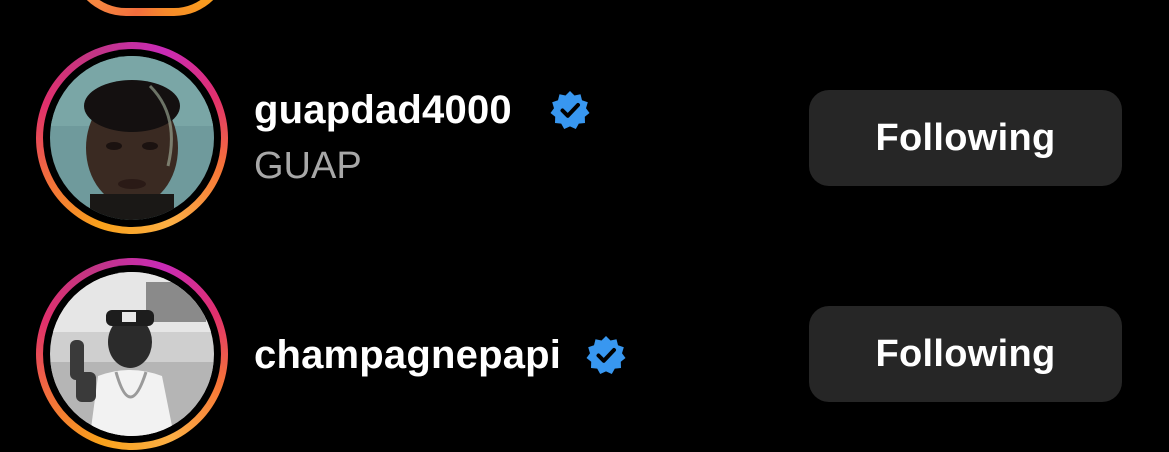 This screenshot has height=452, width=1169. I want to click on username: champagnepapi, so click(407, 355).